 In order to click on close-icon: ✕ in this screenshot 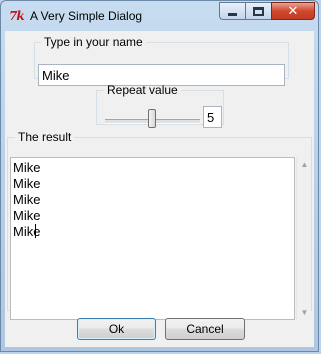, I will do `click(293, 10)`.